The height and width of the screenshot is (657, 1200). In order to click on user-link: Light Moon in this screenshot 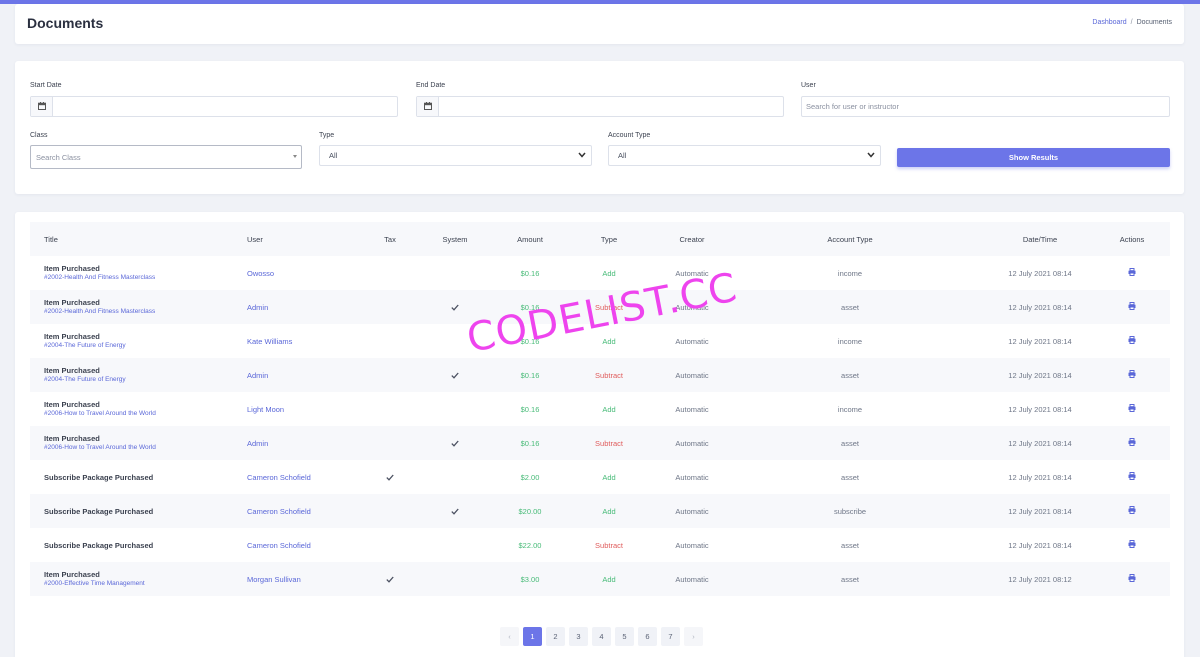, I will do `click(265, 409)`.